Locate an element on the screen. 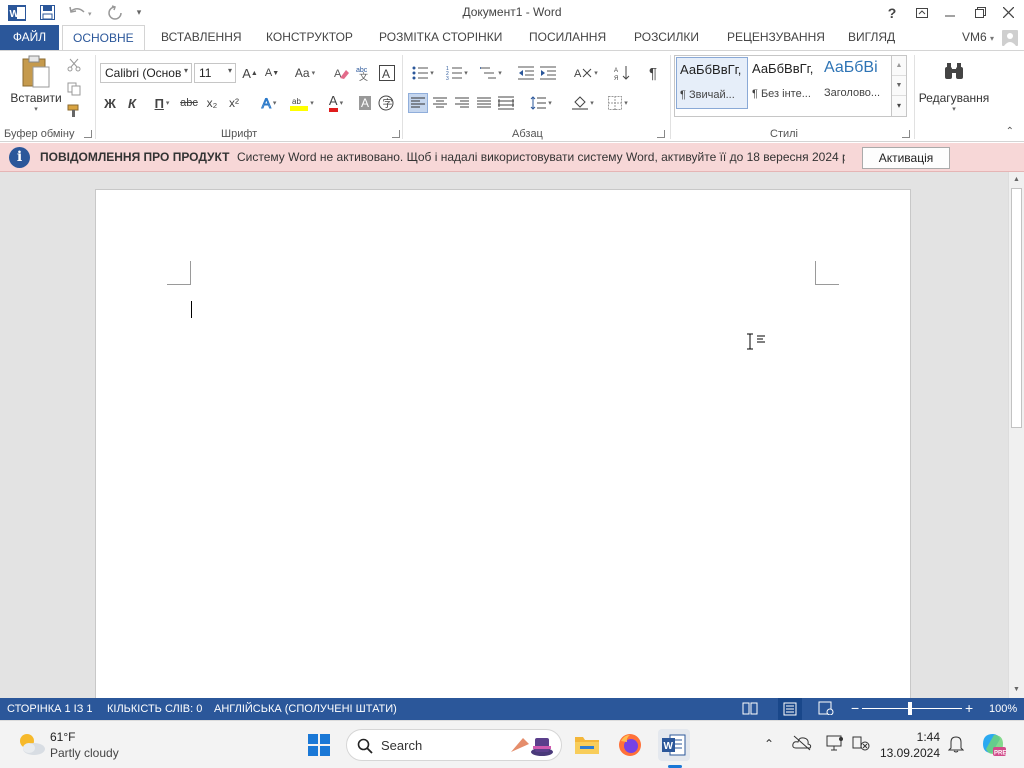 This screenshot has height=768, width=1024. print-layout-button is located at coordinates (790, 709).